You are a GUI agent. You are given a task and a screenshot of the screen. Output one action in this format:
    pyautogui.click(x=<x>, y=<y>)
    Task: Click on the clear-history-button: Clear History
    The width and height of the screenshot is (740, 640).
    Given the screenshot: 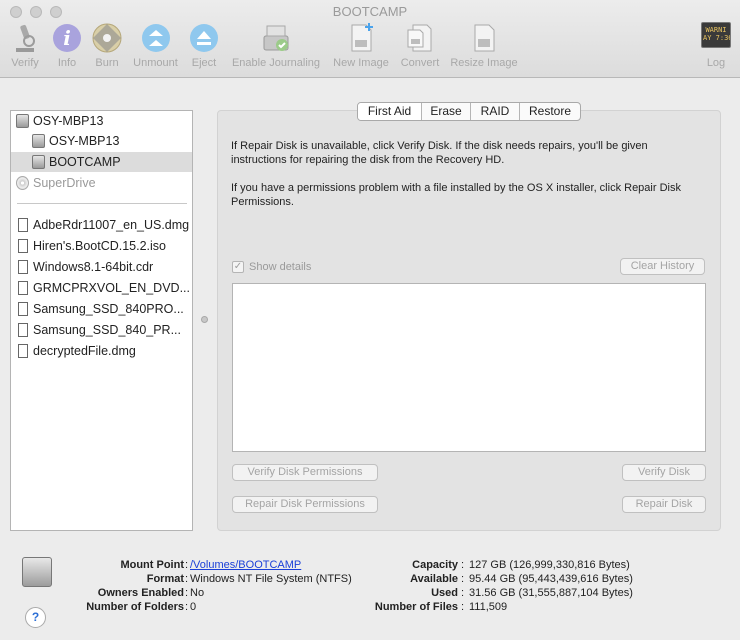 What is the action you would take?
    pyautogui.click(x=662, y=266)
    